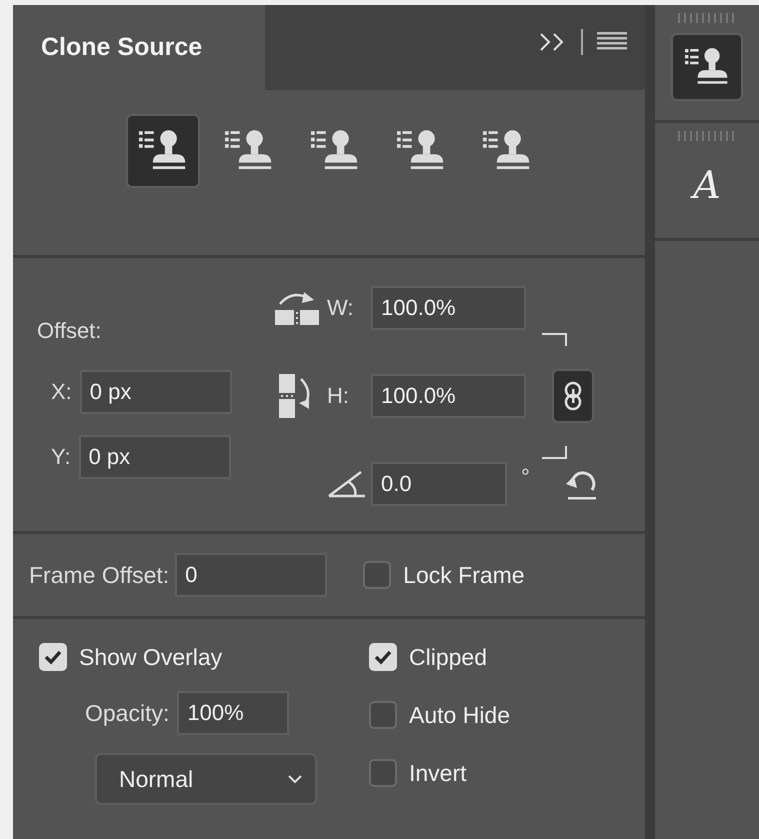  I want to click on x-field: 0 px, so click(156, 392).